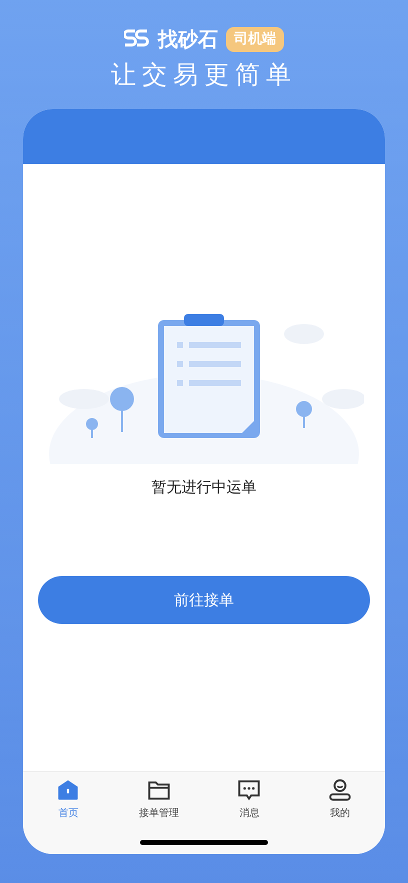  Describe the element at coordinates (249, 798) in the screenshot. I see `tab: 消息` at that location.